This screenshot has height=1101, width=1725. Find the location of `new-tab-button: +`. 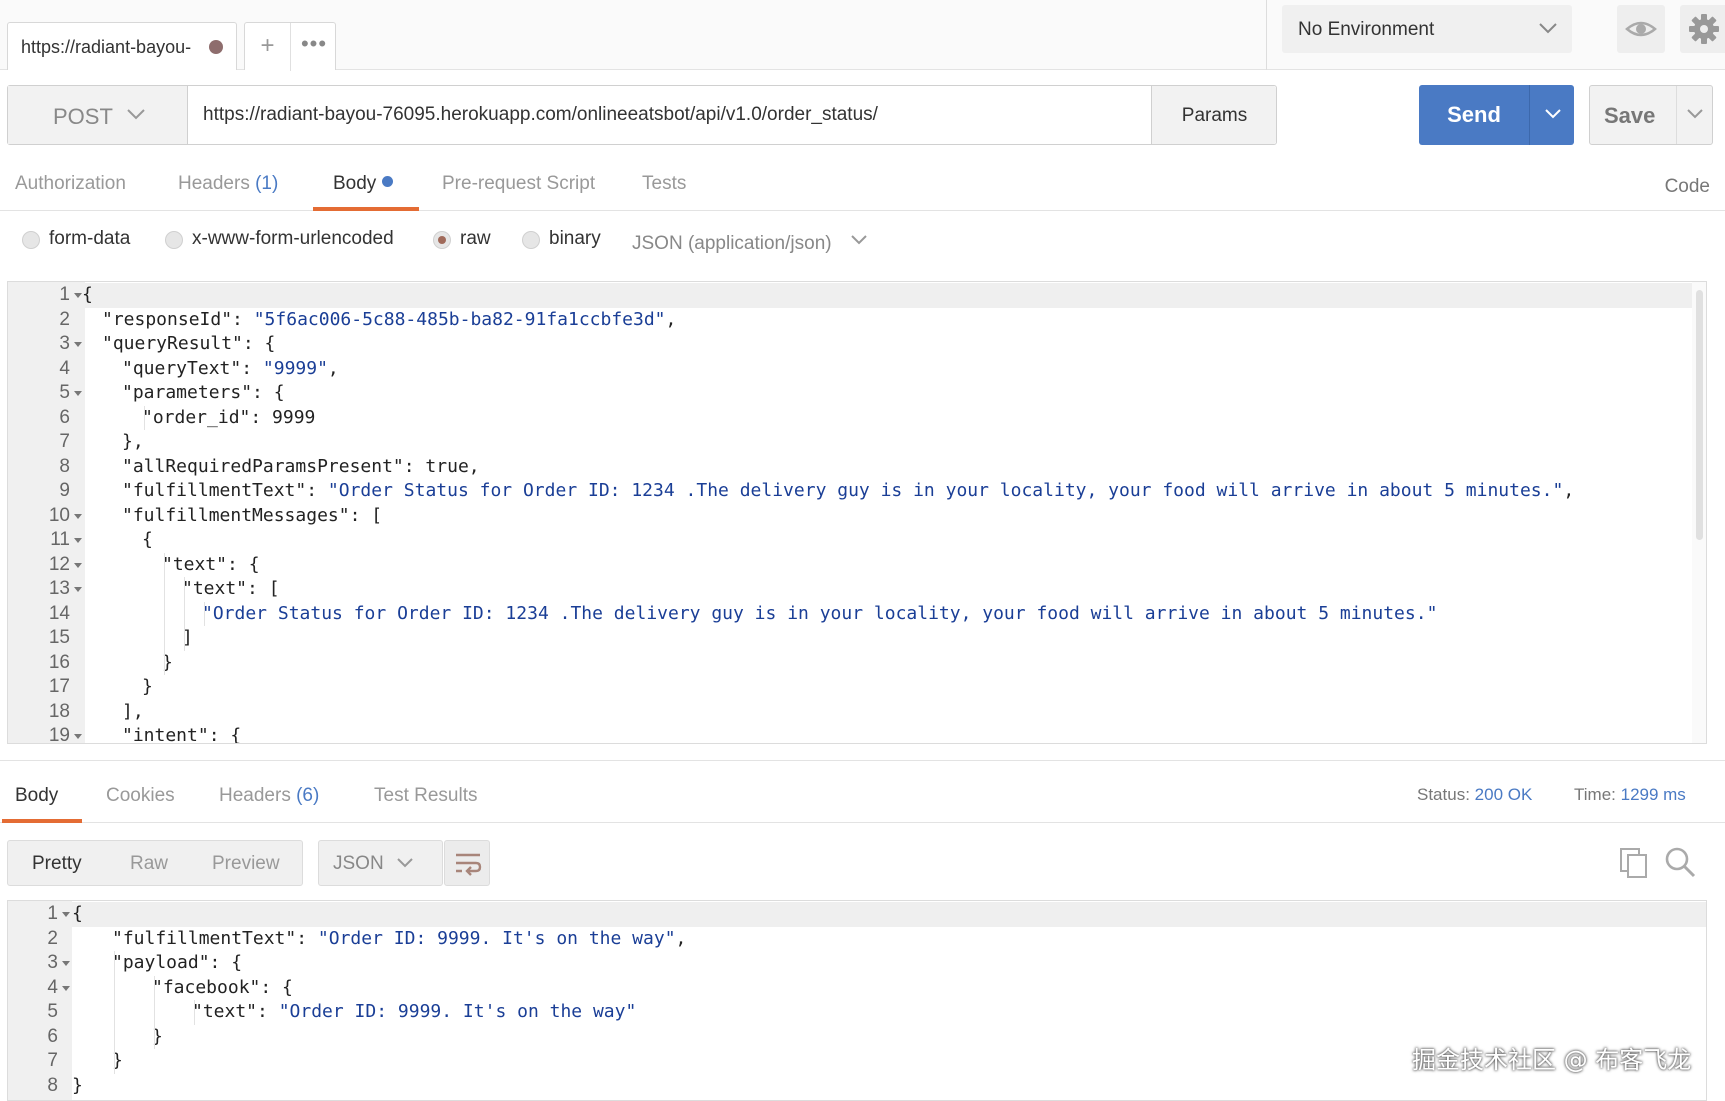

new-tab-button: + is located at coordinates (268, 47).